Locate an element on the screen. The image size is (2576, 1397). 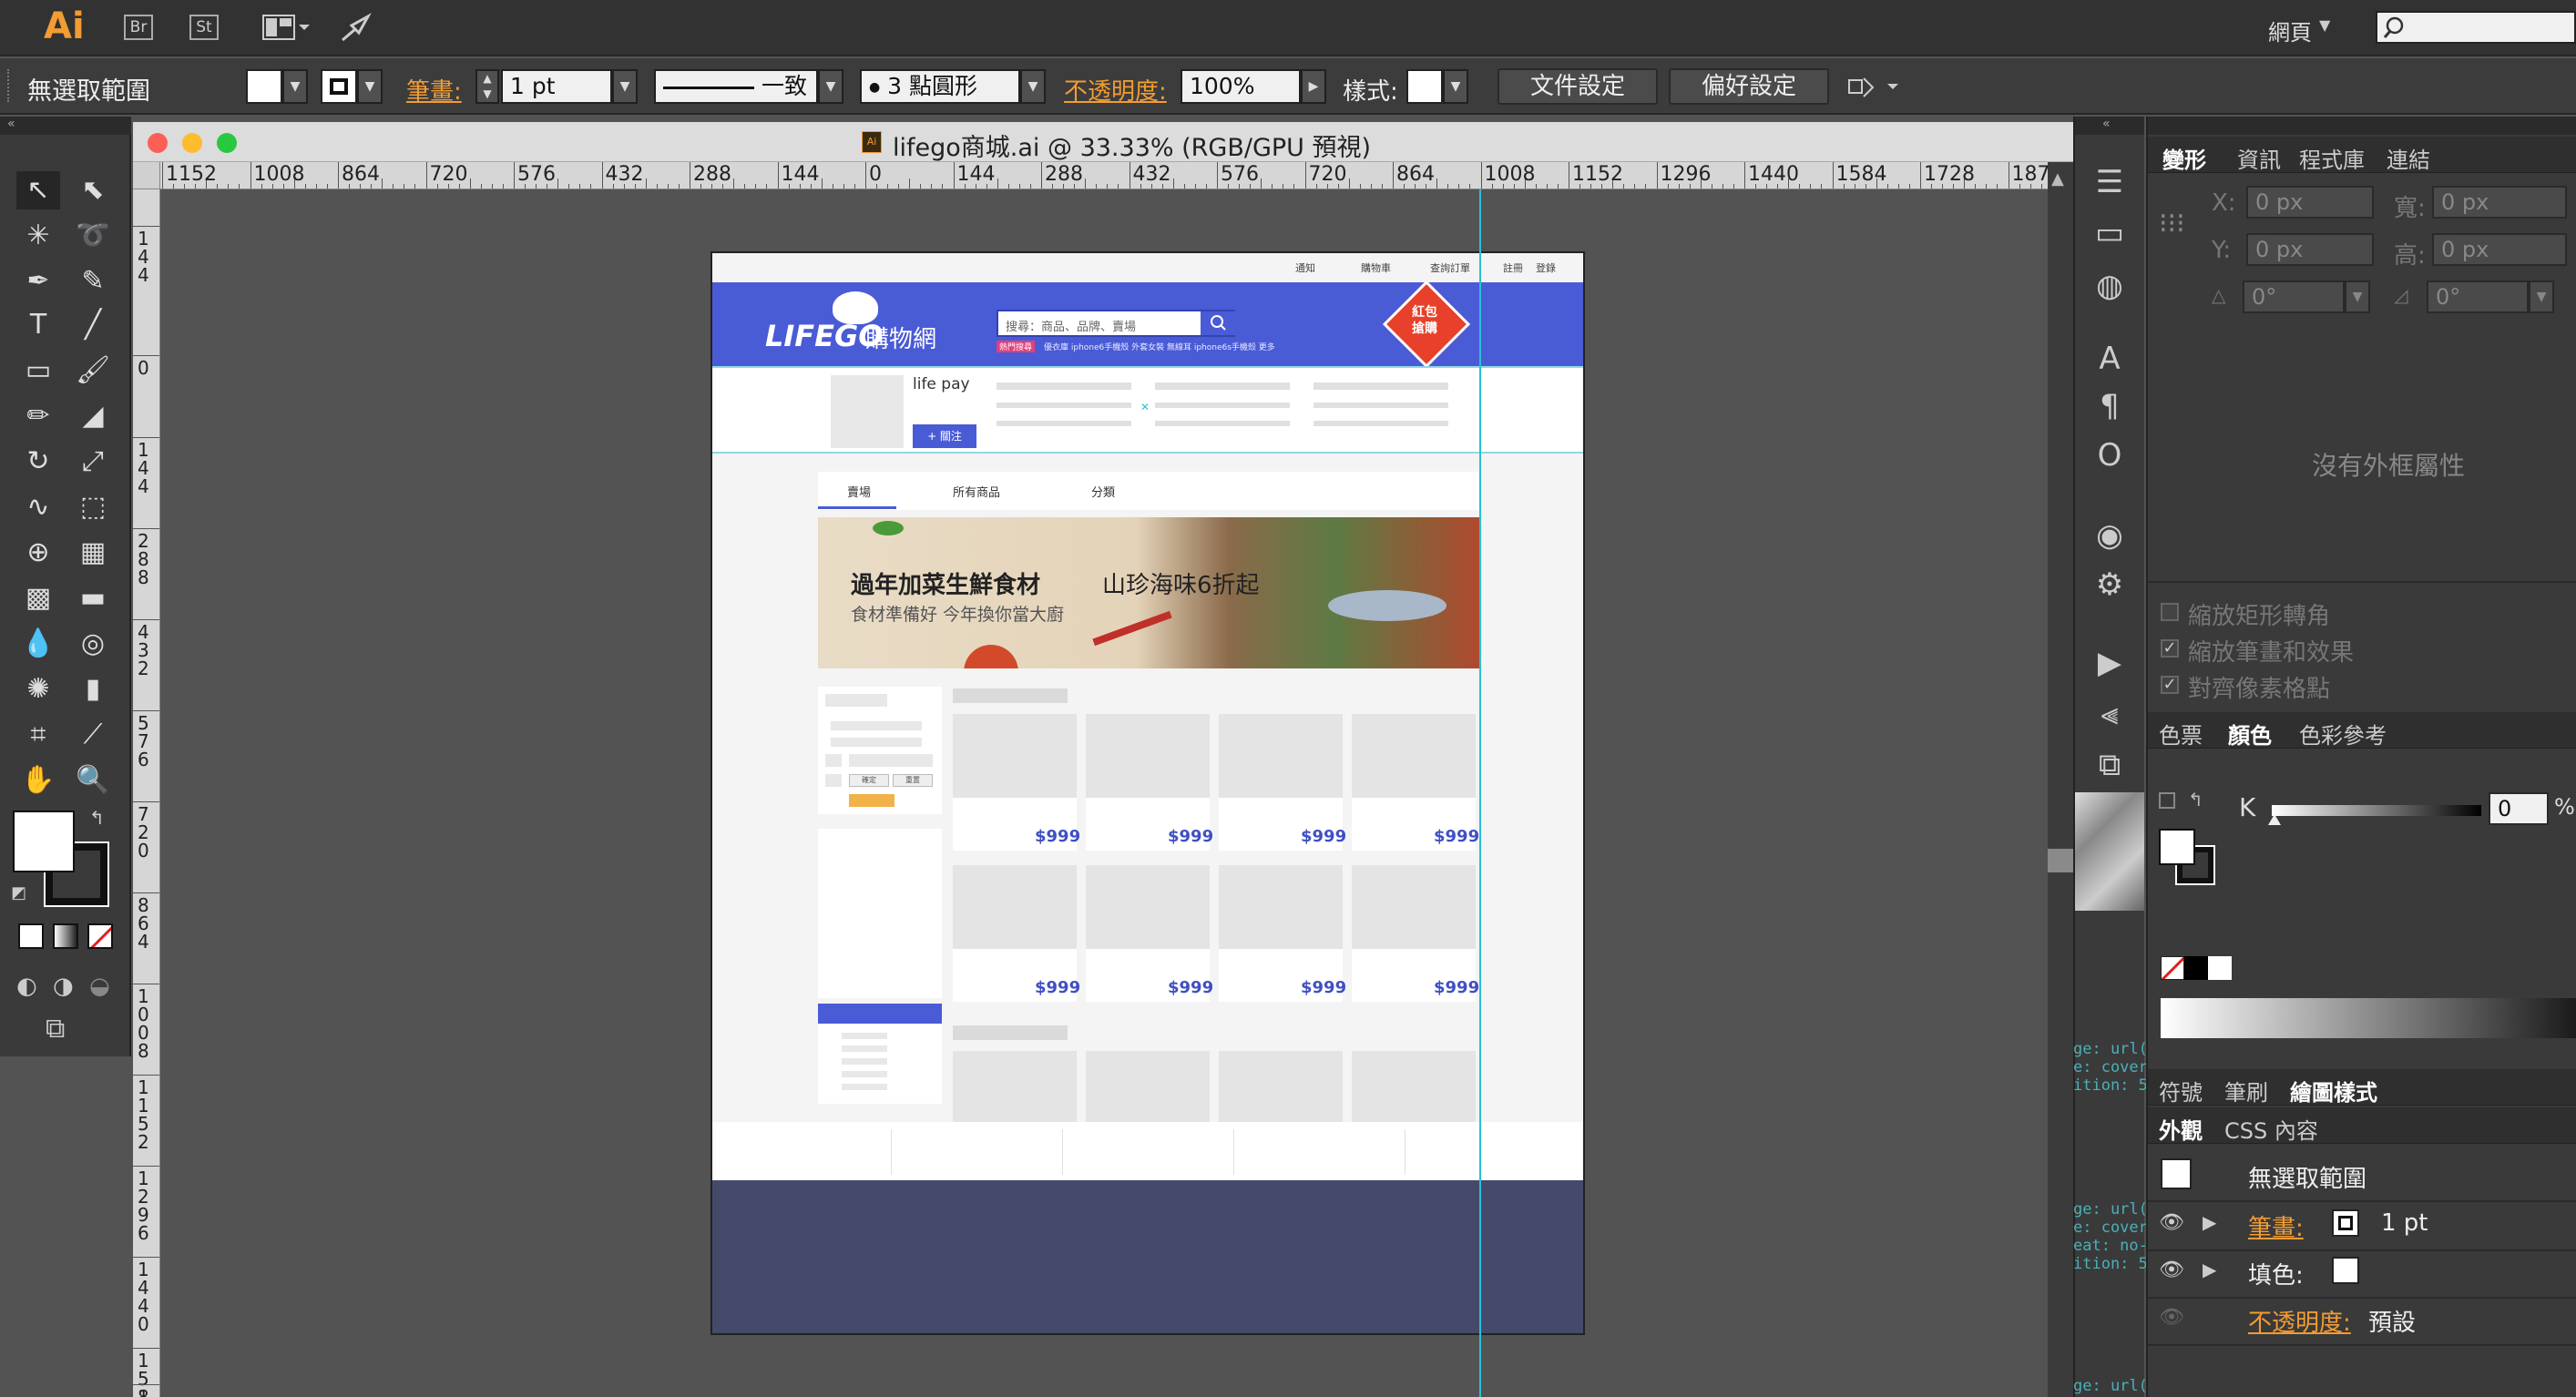
zoom-window-button is located at coordinates (227, 143).